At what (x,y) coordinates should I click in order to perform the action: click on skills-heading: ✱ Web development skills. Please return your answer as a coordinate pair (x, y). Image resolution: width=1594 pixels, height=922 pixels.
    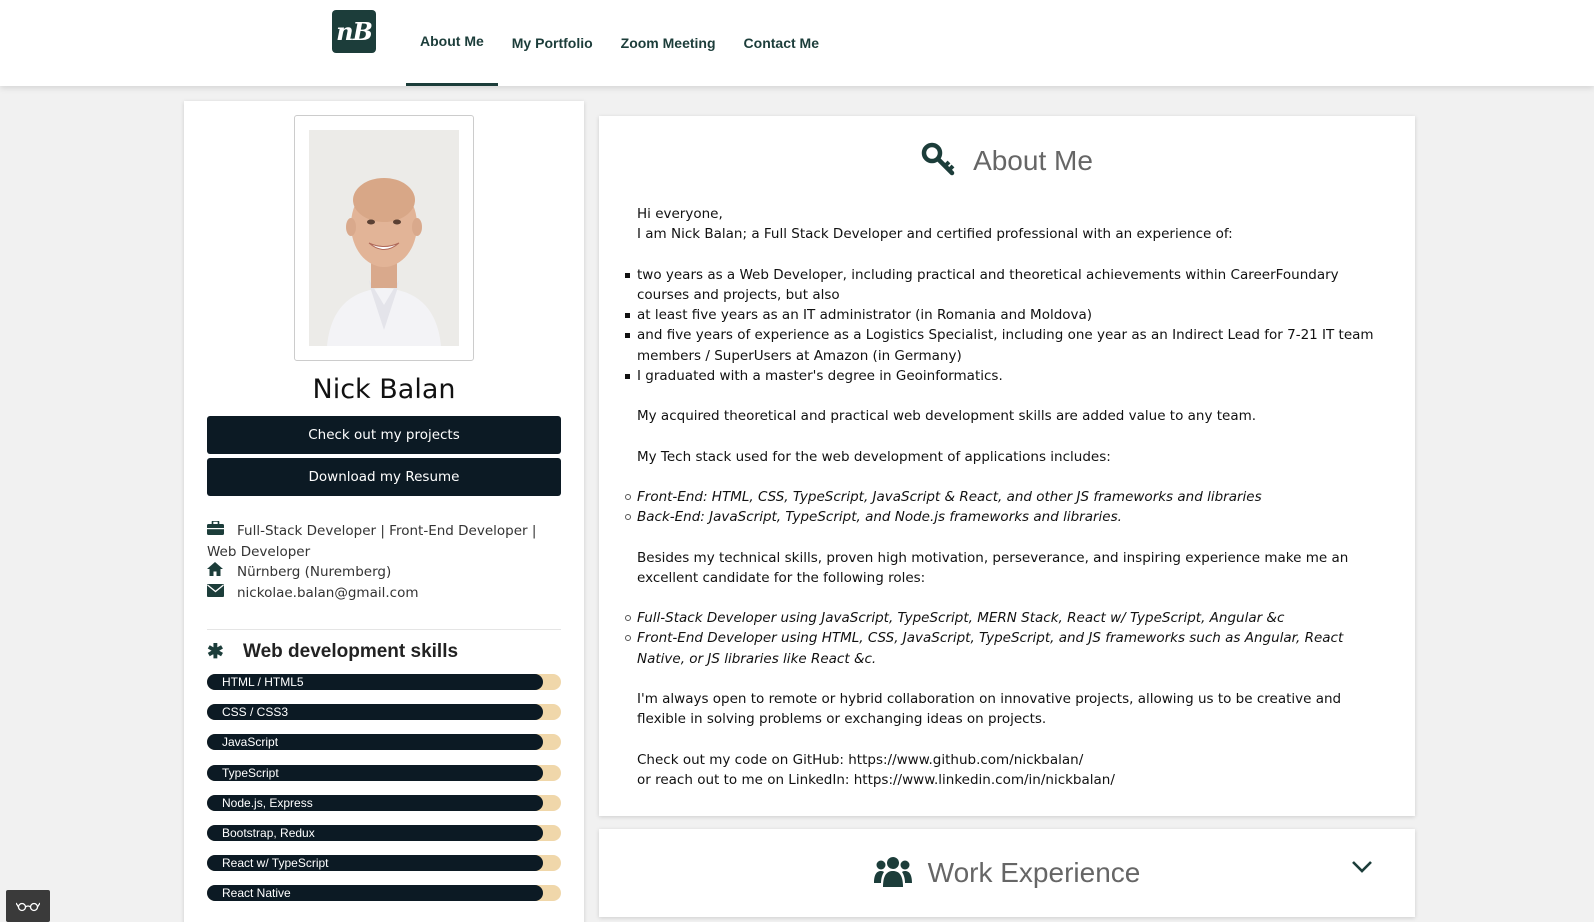
    Looking at the image, I should click on (332, 651).